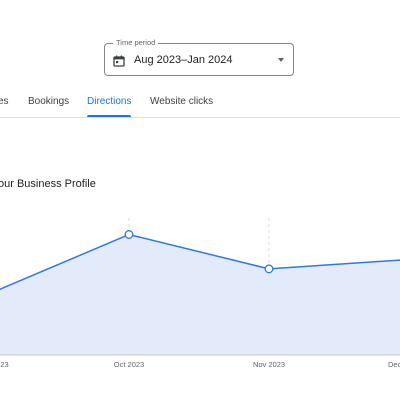 The image size is (400, 400). I want to click on x-tick-label: 2023, so click(4, 364).